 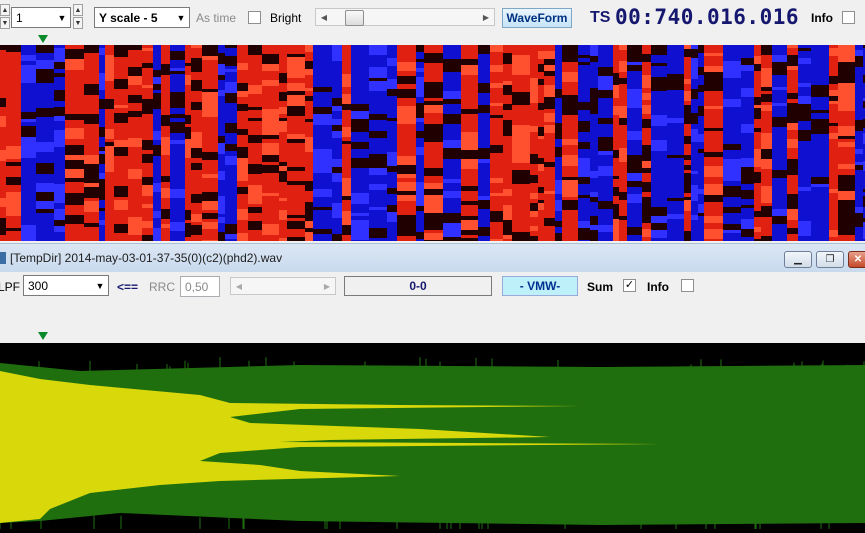 I want to click on rrc-field: 0,50, so click(x=200, y=286).